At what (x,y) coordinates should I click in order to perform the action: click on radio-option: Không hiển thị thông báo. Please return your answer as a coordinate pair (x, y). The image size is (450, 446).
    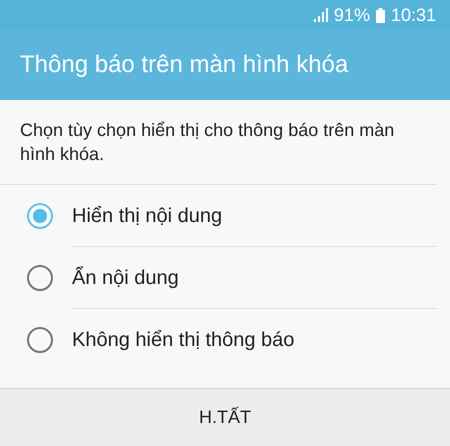
    Looking at the image, I should click on (225, 340).